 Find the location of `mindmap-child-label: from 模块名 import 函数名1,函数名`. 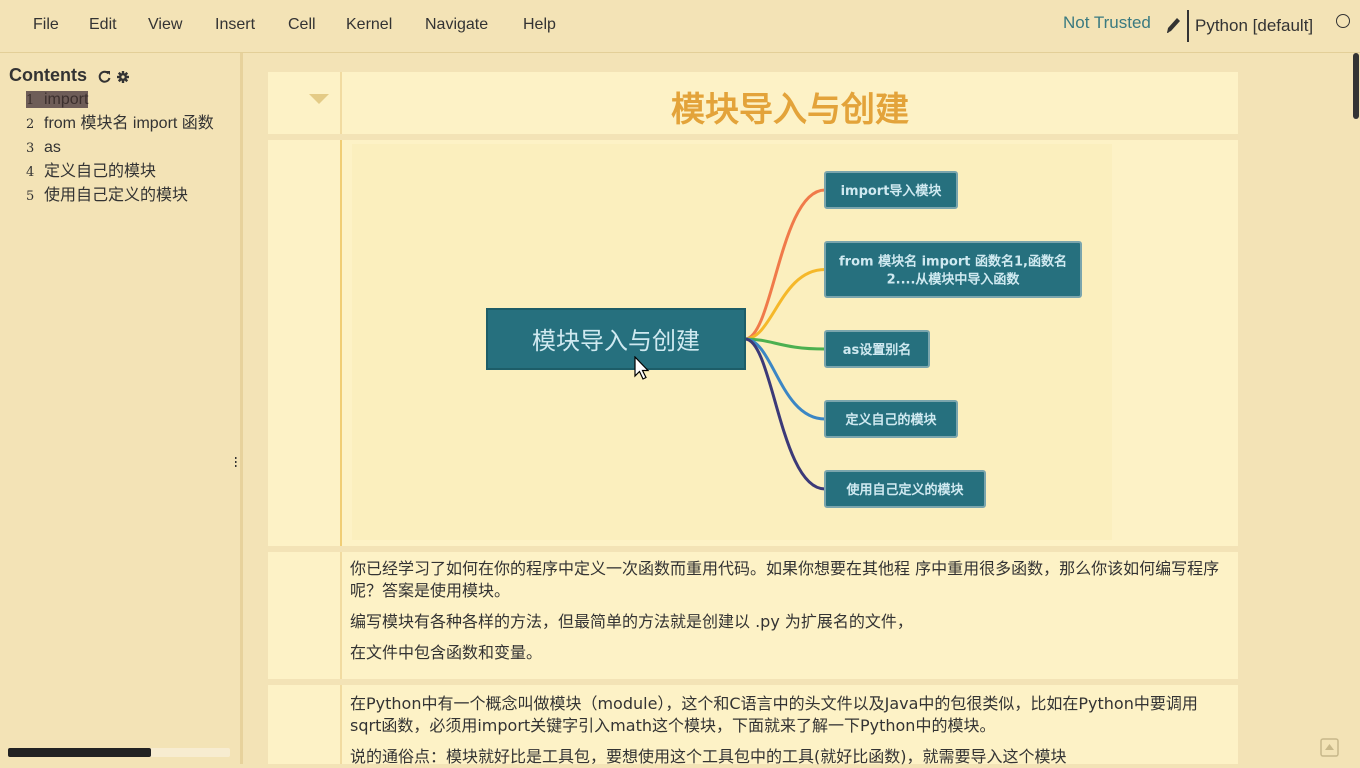

mindmap-child-label: from 模块名 import 函数名1,函数名 is located at coordinates (953, 262).